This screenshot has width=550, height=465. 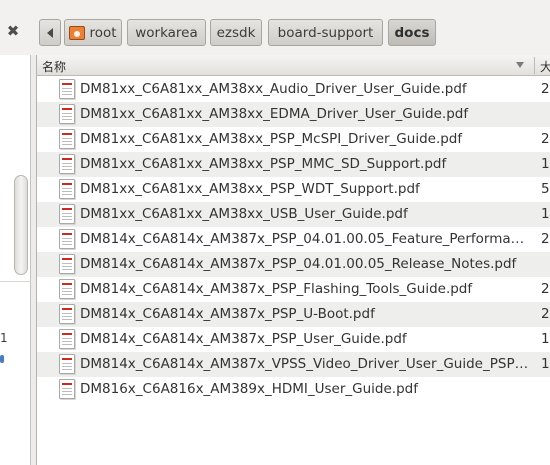 I want to click on sidebar-scrollbar, so click(x=21, y=225).